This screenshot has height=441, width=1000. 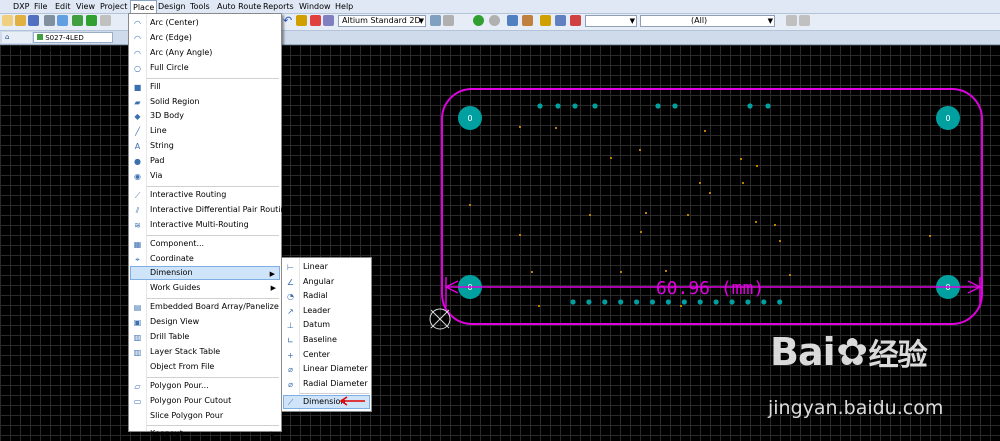 What do you see at coordinates (205, 337) in the screenshot?
I see `menu-item-drill-table: ▥ Drill Table` at bounding box center [205, 337].